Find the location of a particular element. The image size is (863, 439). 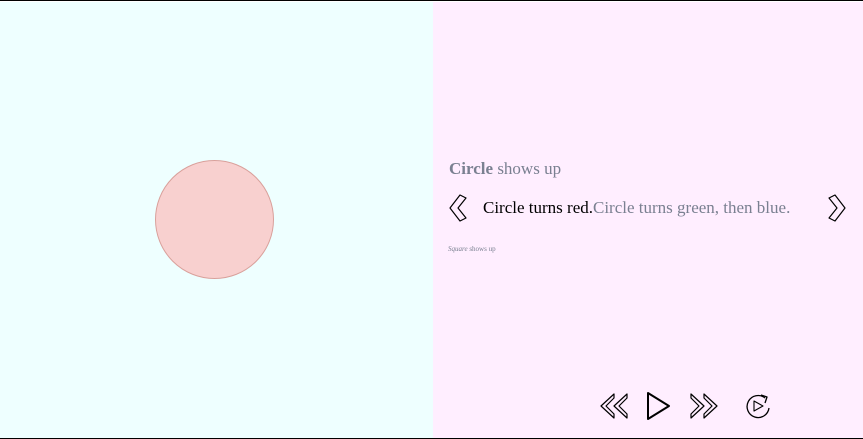

fast-forward-icon is located at coordinates (704, 406).